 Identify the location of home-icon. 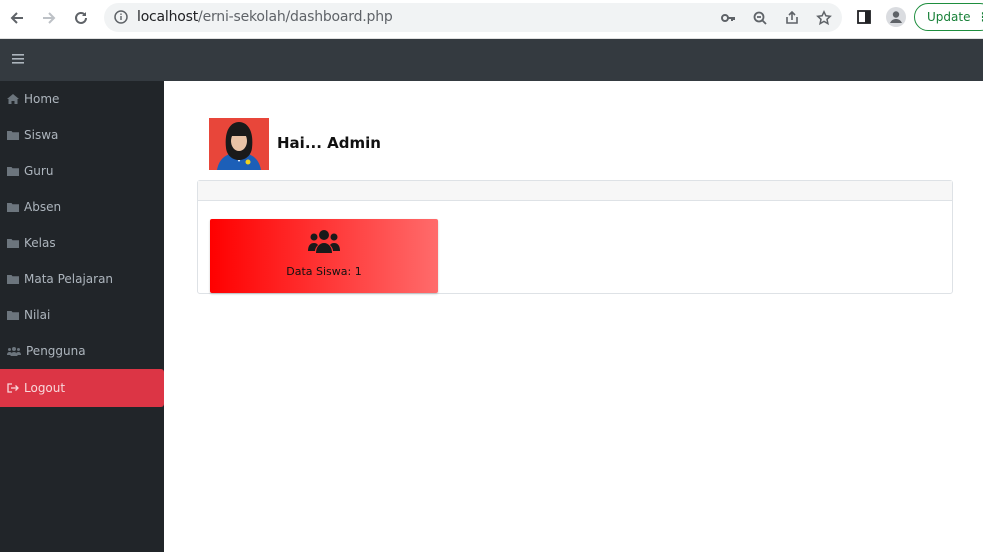
(13, 99).